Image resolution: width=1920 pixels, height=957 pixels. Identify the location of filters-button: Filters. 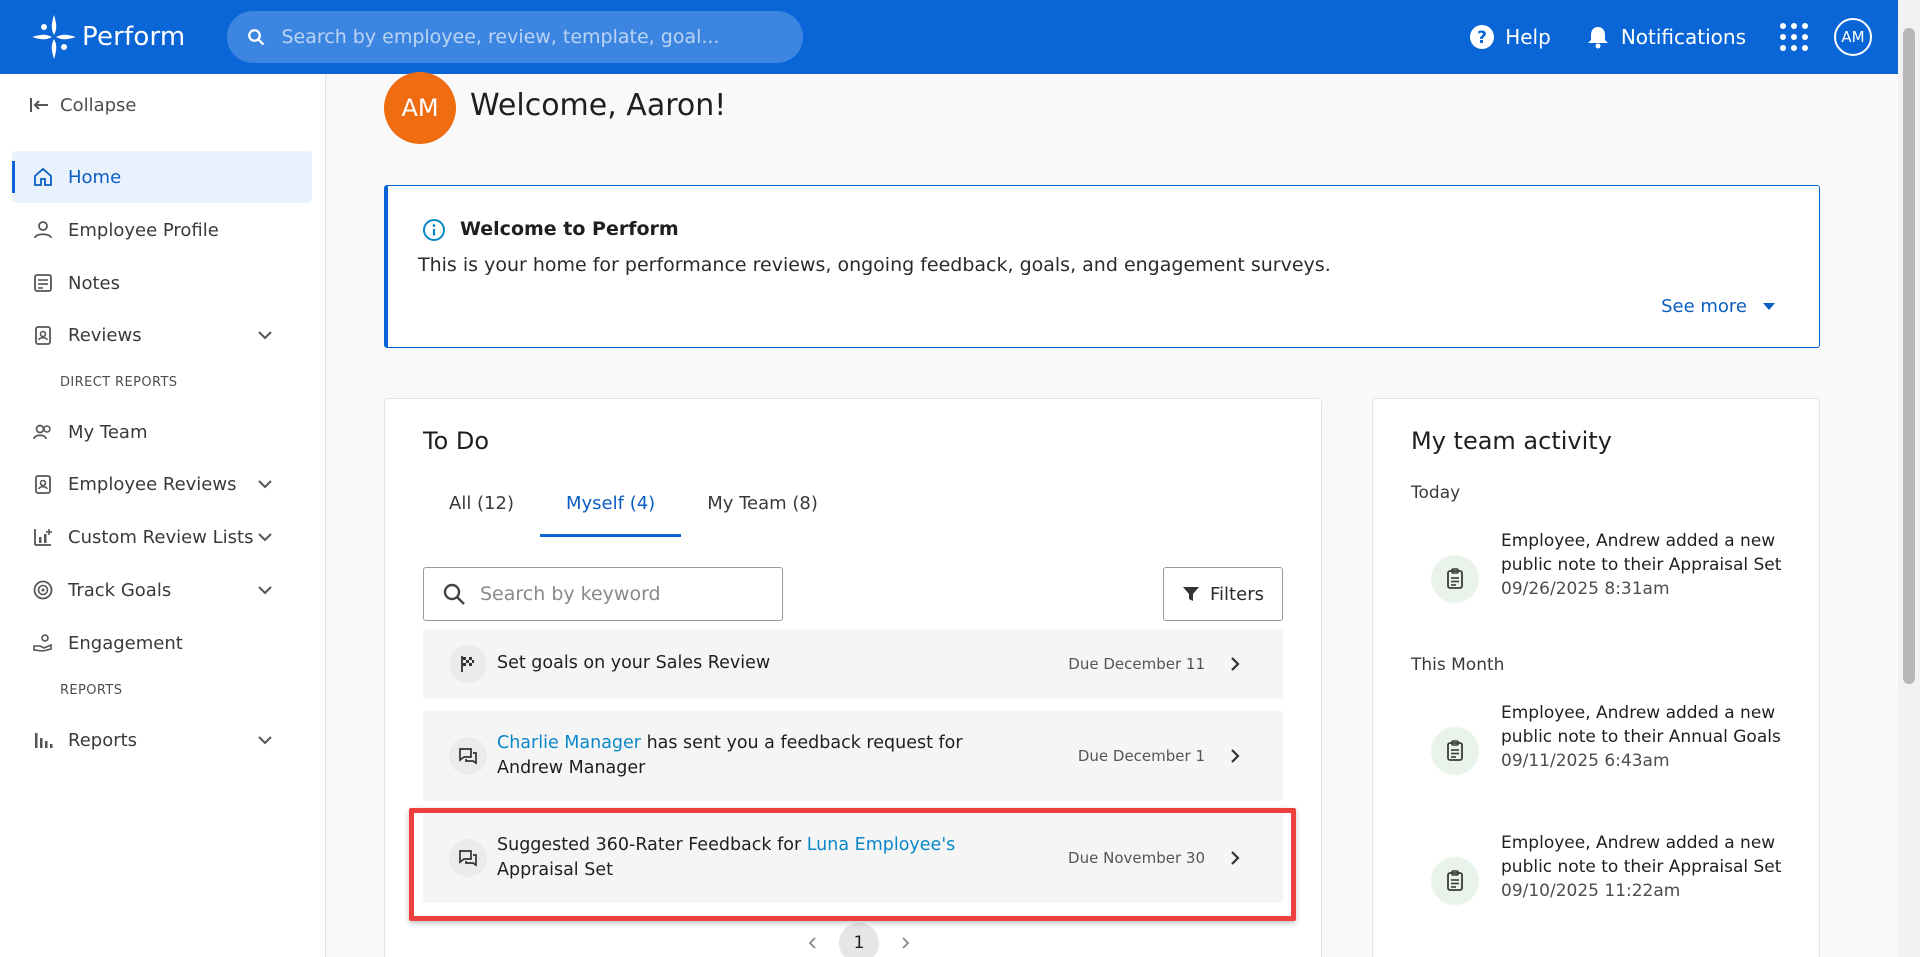
(1223, 594).